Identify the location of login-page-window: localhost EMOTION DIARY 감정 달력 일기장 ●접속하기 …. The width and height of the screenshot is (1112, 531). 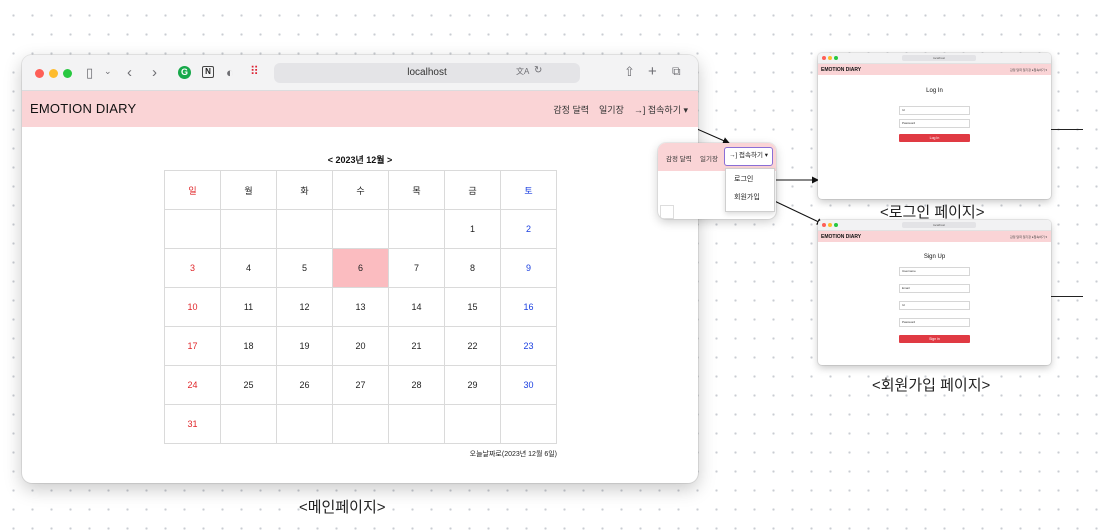
(934, 126).